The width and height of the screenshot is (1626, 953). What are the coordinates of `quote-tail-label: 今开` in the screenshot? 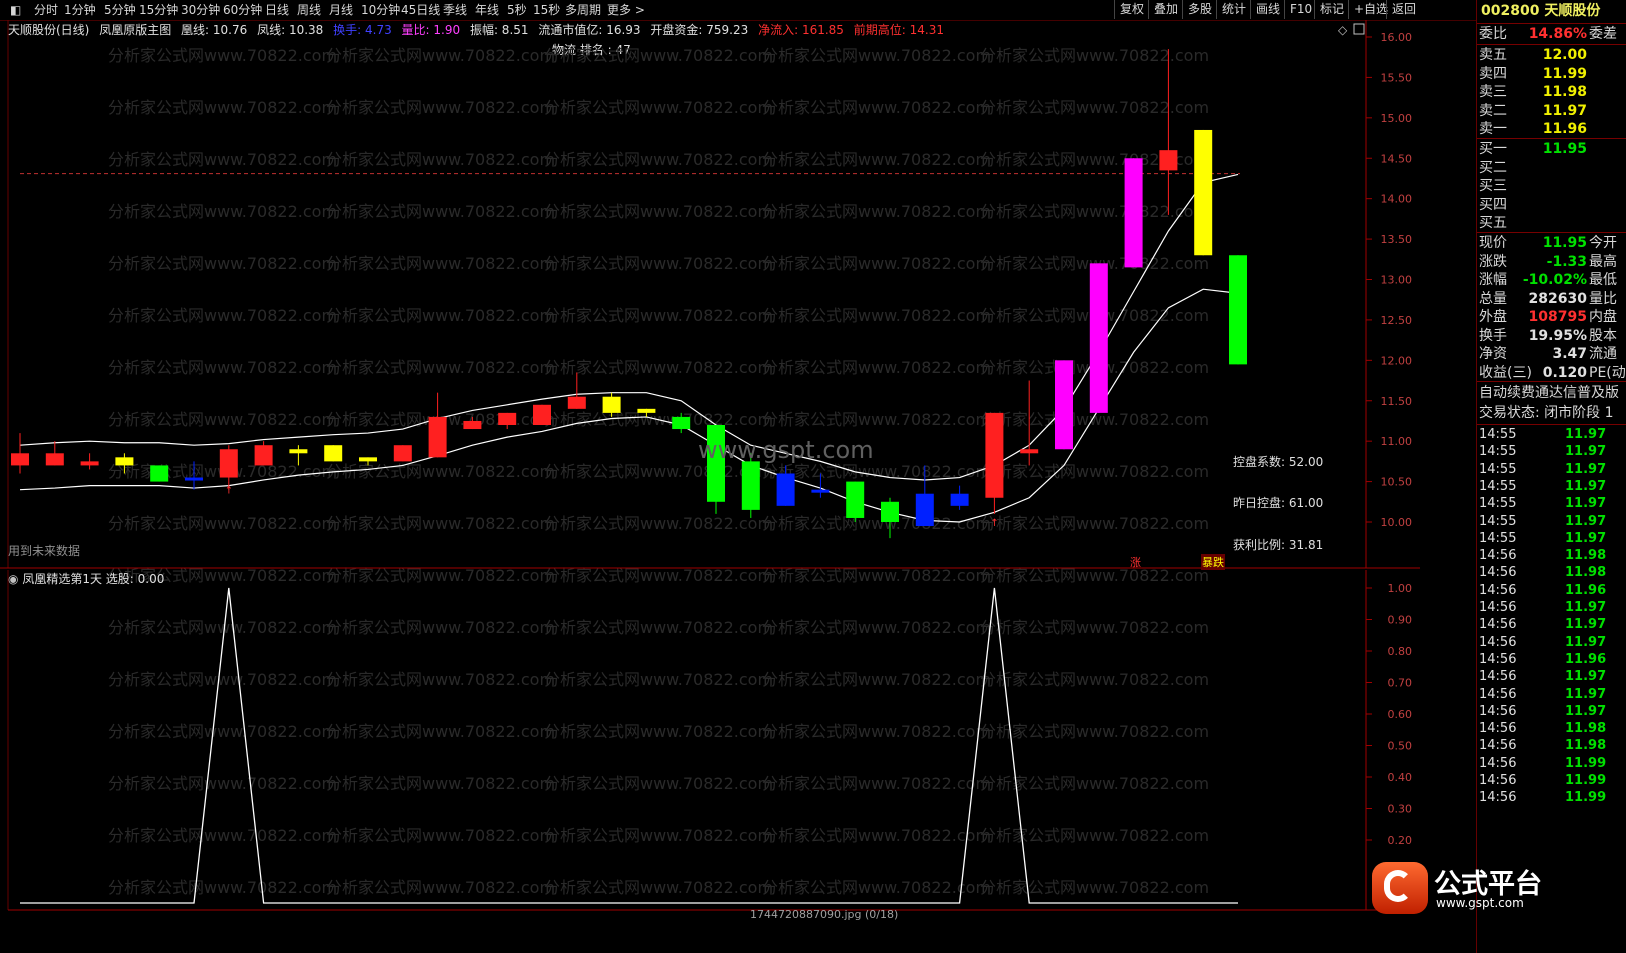 It's located at (1603, 243).